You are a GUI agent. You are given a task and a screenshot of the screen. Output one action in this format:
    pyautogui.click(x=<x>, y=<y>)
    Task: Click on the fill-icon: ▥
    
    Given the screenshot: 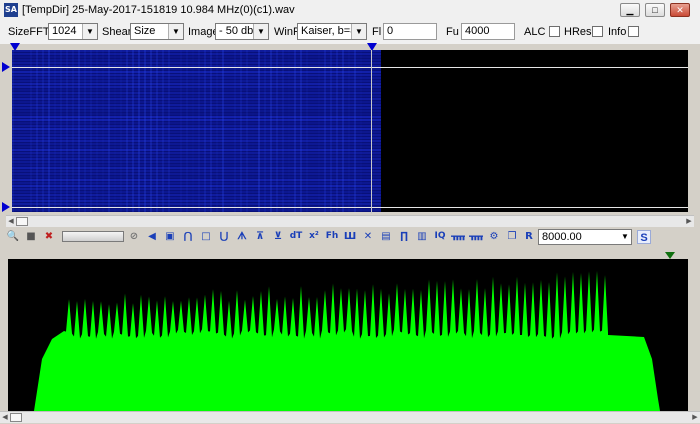 What is the action you would take?
    pyautogui.click(x=422, y=236)
    